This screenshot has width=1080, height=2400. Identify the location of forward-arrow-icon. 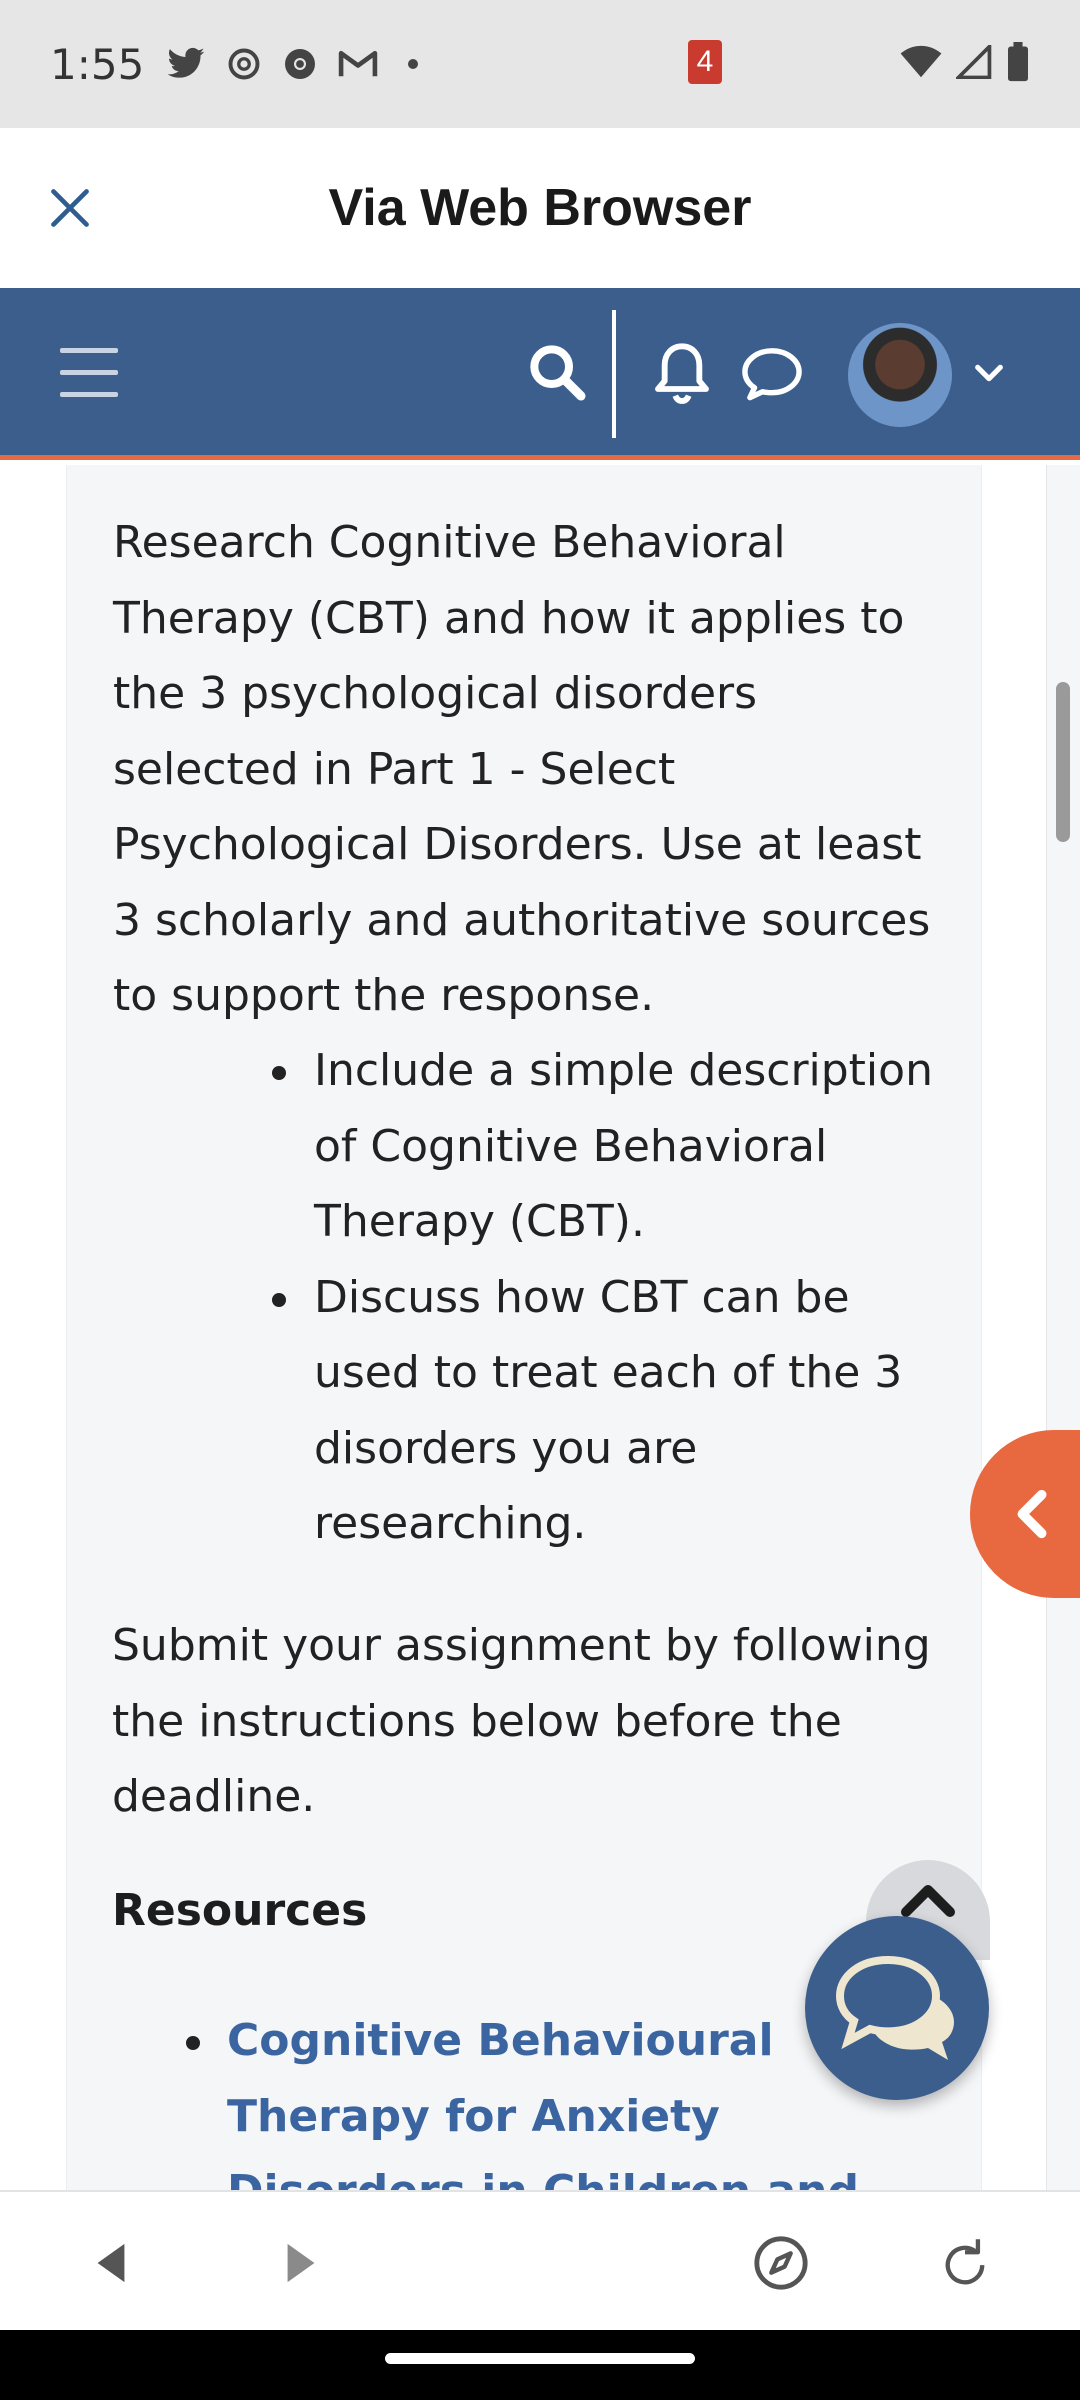
(301, 2263).